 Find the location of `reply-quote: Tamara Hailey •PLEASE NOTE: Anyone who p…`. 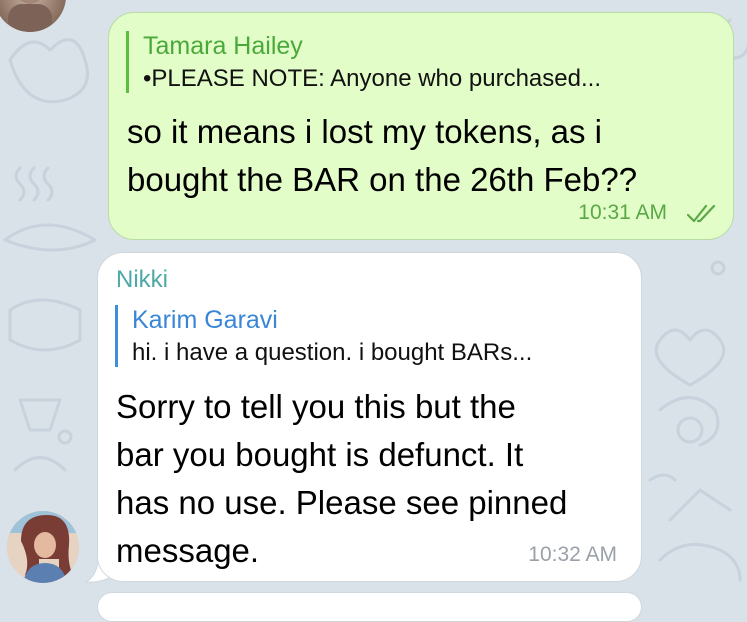

reply-quote: Tamara Hailey •PLEASE NOTE: Anyone who p… is located at coordinates (363, 62).